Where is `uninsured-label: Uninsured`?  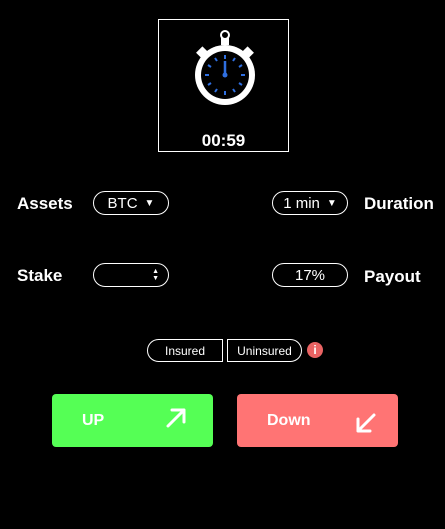 uninsured-label: Uninsured is located at coordinates (264, 350).